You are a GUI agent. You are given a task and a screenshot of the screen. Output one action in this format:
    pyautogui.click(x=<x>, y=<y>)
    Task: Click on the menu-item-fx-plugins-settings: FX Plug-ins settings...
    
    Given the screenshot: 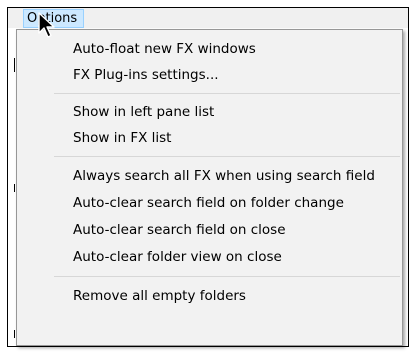 What is the action you would take?
    pyautogui.click(x=146, y=75)
    